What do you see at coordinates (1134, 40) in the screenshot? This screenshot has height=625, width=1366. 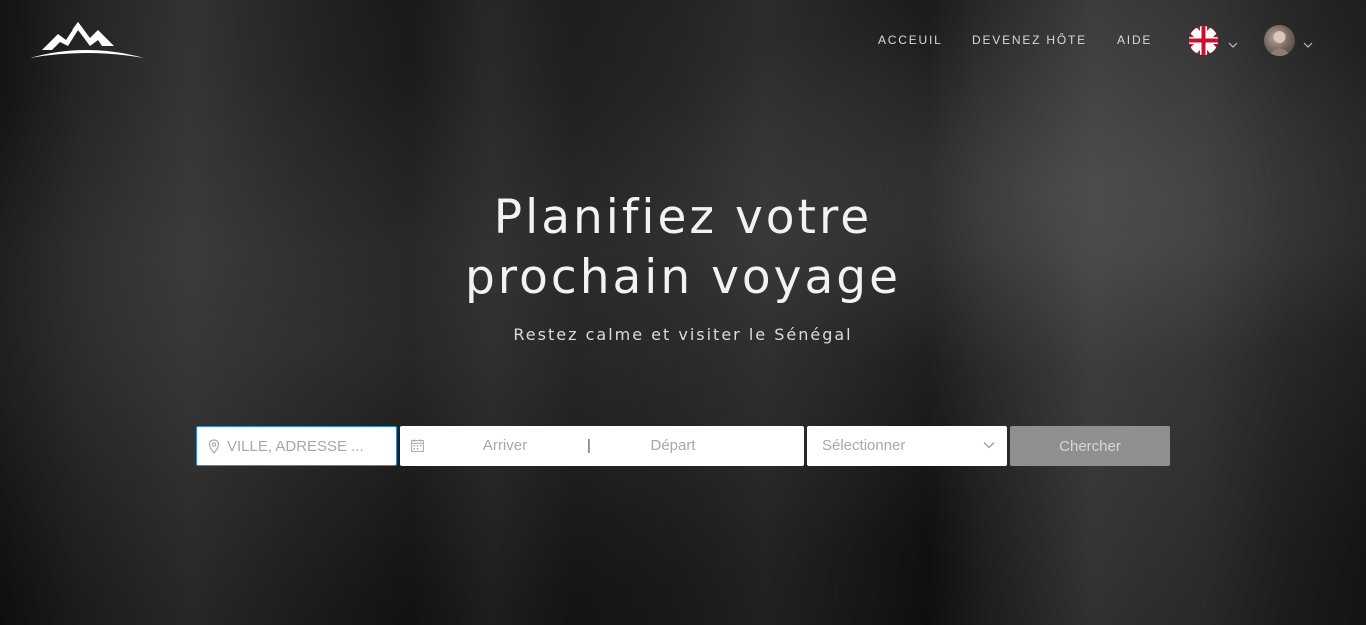 I see `nav-link-aide: AIDE` at bounding box center [1134, 40].